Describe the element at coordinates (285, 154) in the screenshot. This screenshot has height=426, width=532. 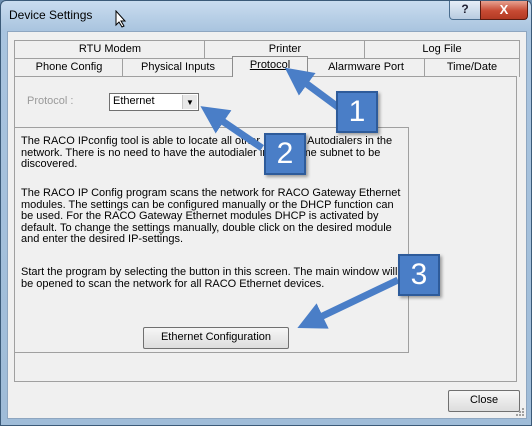
I see `callout-badge-2: 2` at that location.